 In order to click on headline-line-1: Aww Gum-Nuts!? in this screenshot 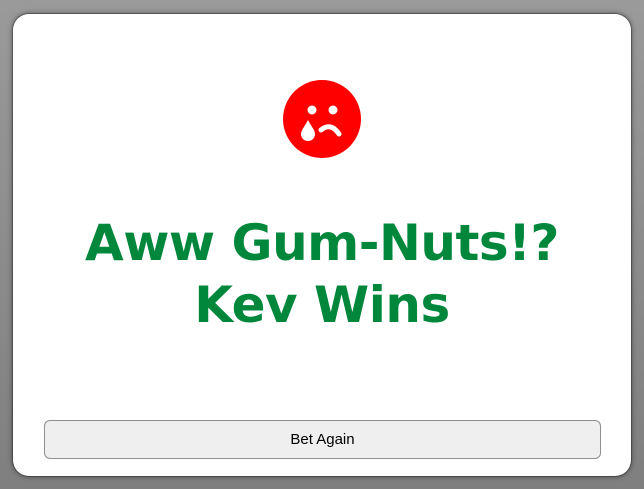, I will do `click(322, 243)`.